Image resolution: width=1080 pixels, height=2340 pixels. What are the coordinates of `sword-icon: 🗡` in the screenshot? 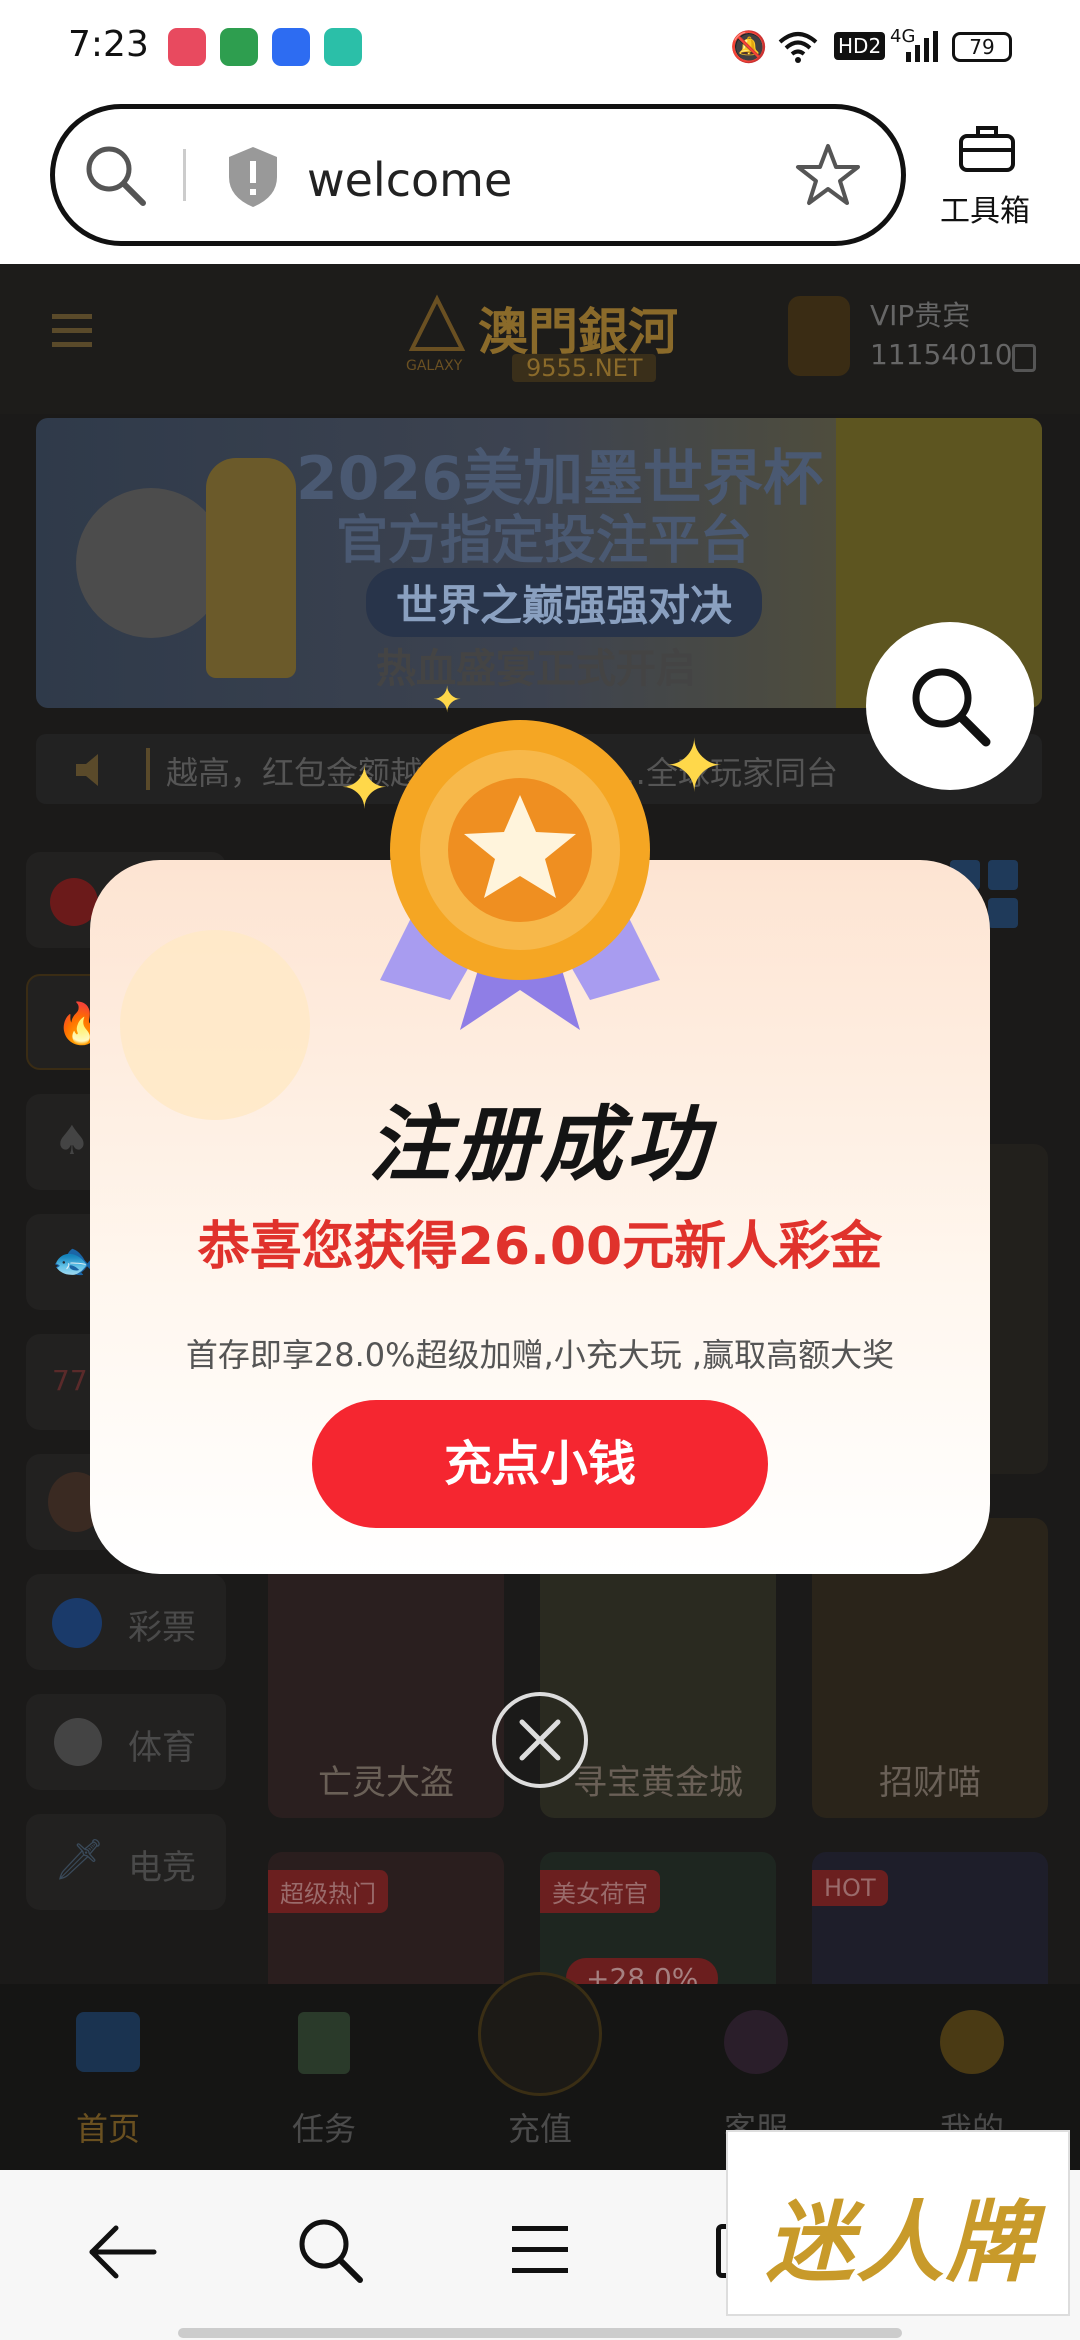 It's located at (79, 1860).